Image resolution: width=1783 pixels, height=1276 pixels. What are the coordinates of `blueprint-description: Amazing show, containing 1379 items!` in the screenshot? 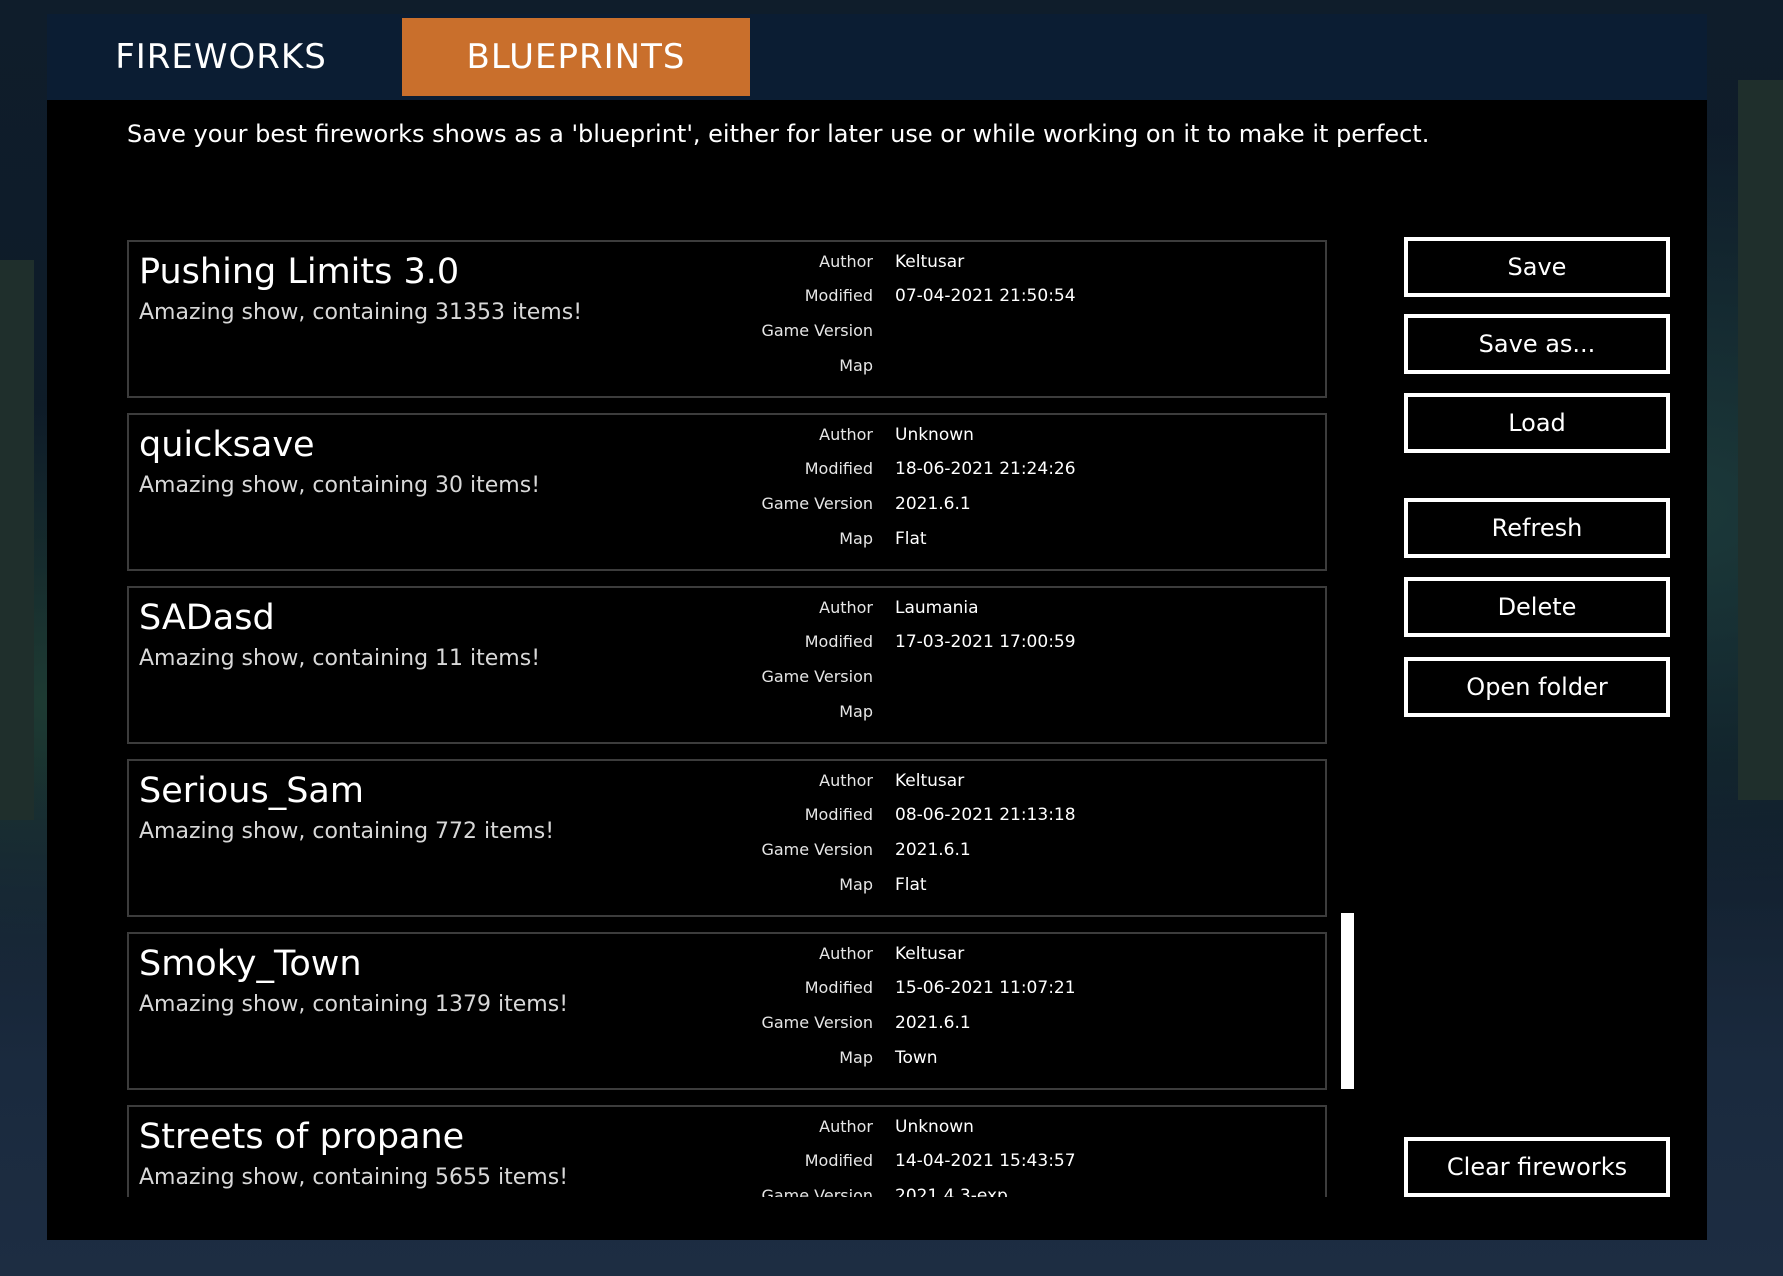 It's located at (354, 1004).